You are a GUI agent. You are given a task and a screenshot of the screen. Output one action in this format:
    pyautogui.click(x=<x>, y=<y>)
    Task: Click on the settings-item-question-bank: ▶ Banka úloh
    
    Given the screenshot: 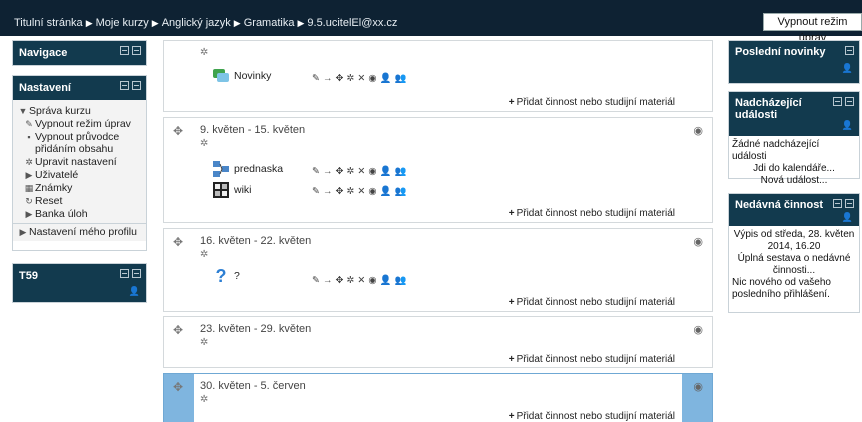 What is the action you would take?
    pyautogui.click(x=79, y=214)
    